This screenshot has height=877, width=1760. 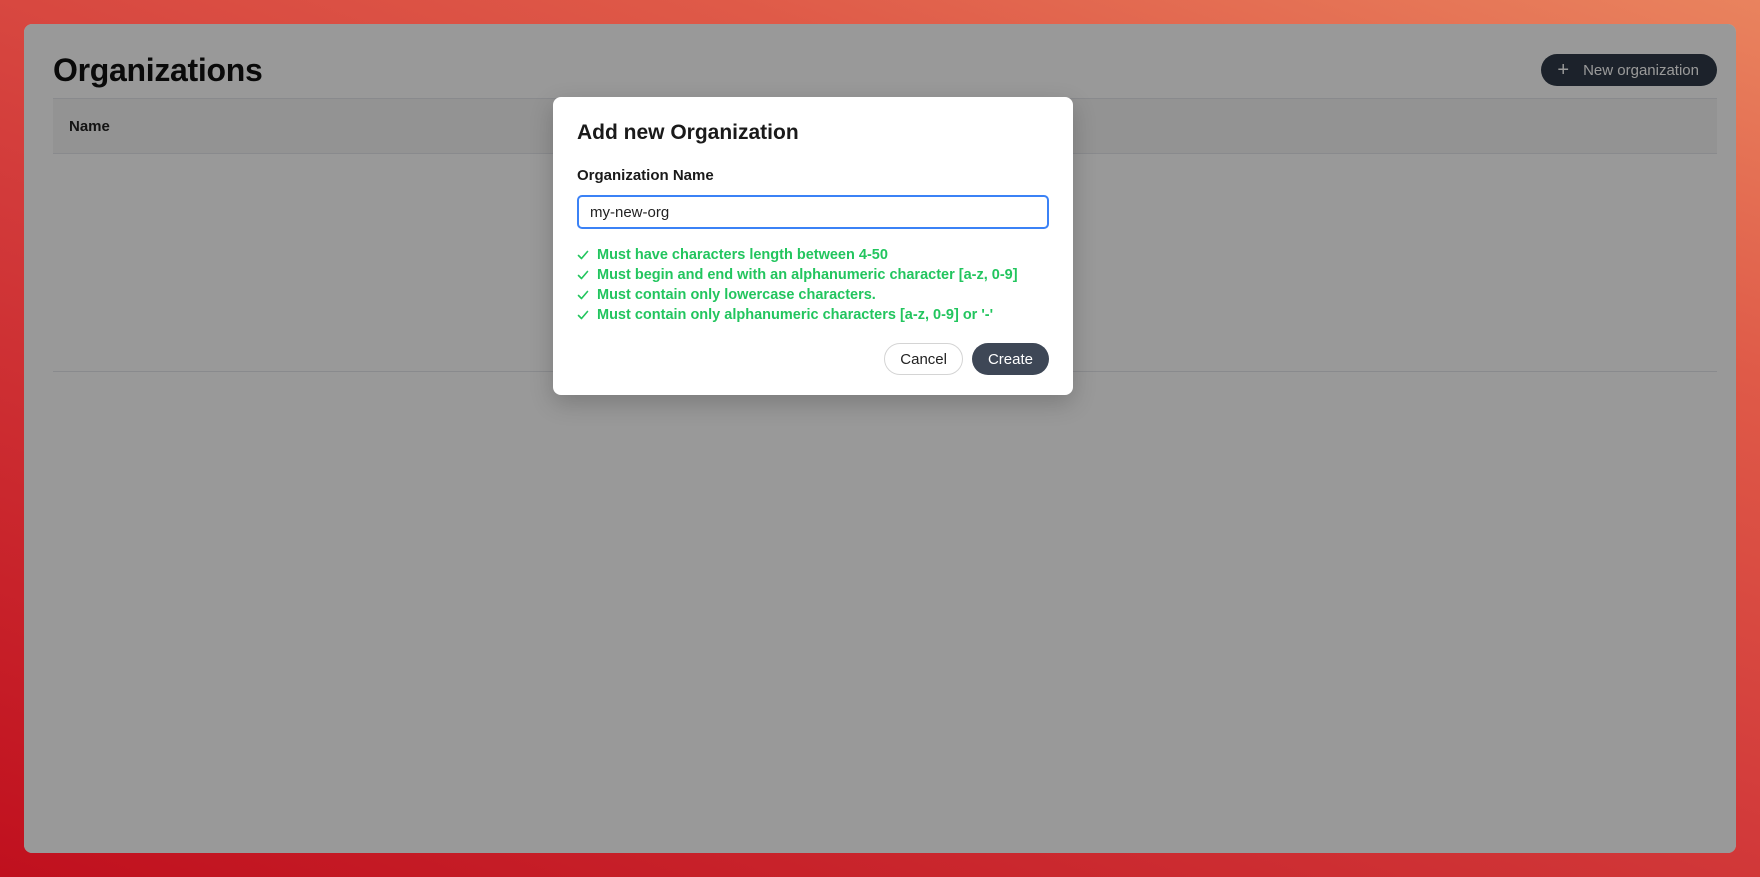 I want to click on validation-rule: Must have characters length between 4-50, so click(x=813, y=255).